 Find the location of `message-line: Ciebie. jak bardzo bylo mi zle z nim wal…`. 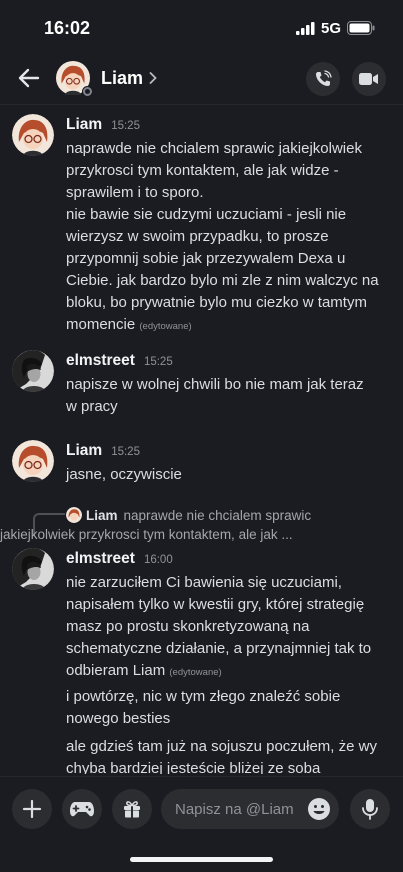

message-line: Ciebie. jak bardzo bylo mi zle z nim wal… is located at coordinates (222, 280).